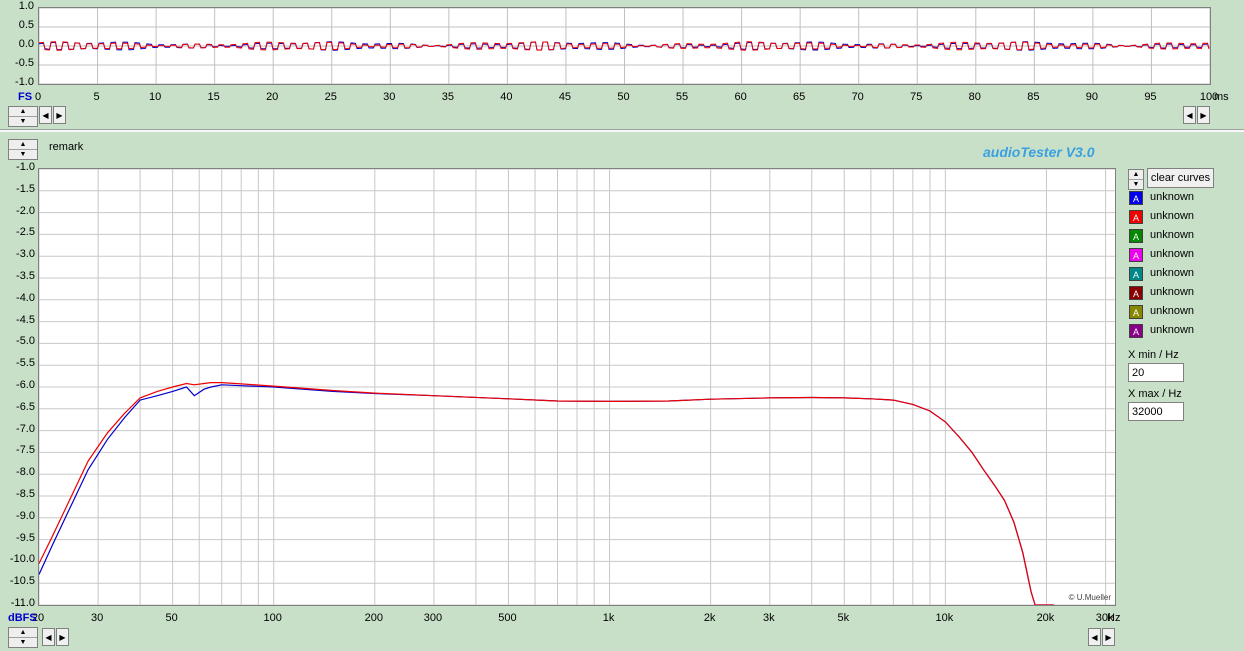 The image size is (1244, 651). Describe the element at coordinates (272, 97) in the screenshot. I see `time-x-tick-label: 20` at that location.